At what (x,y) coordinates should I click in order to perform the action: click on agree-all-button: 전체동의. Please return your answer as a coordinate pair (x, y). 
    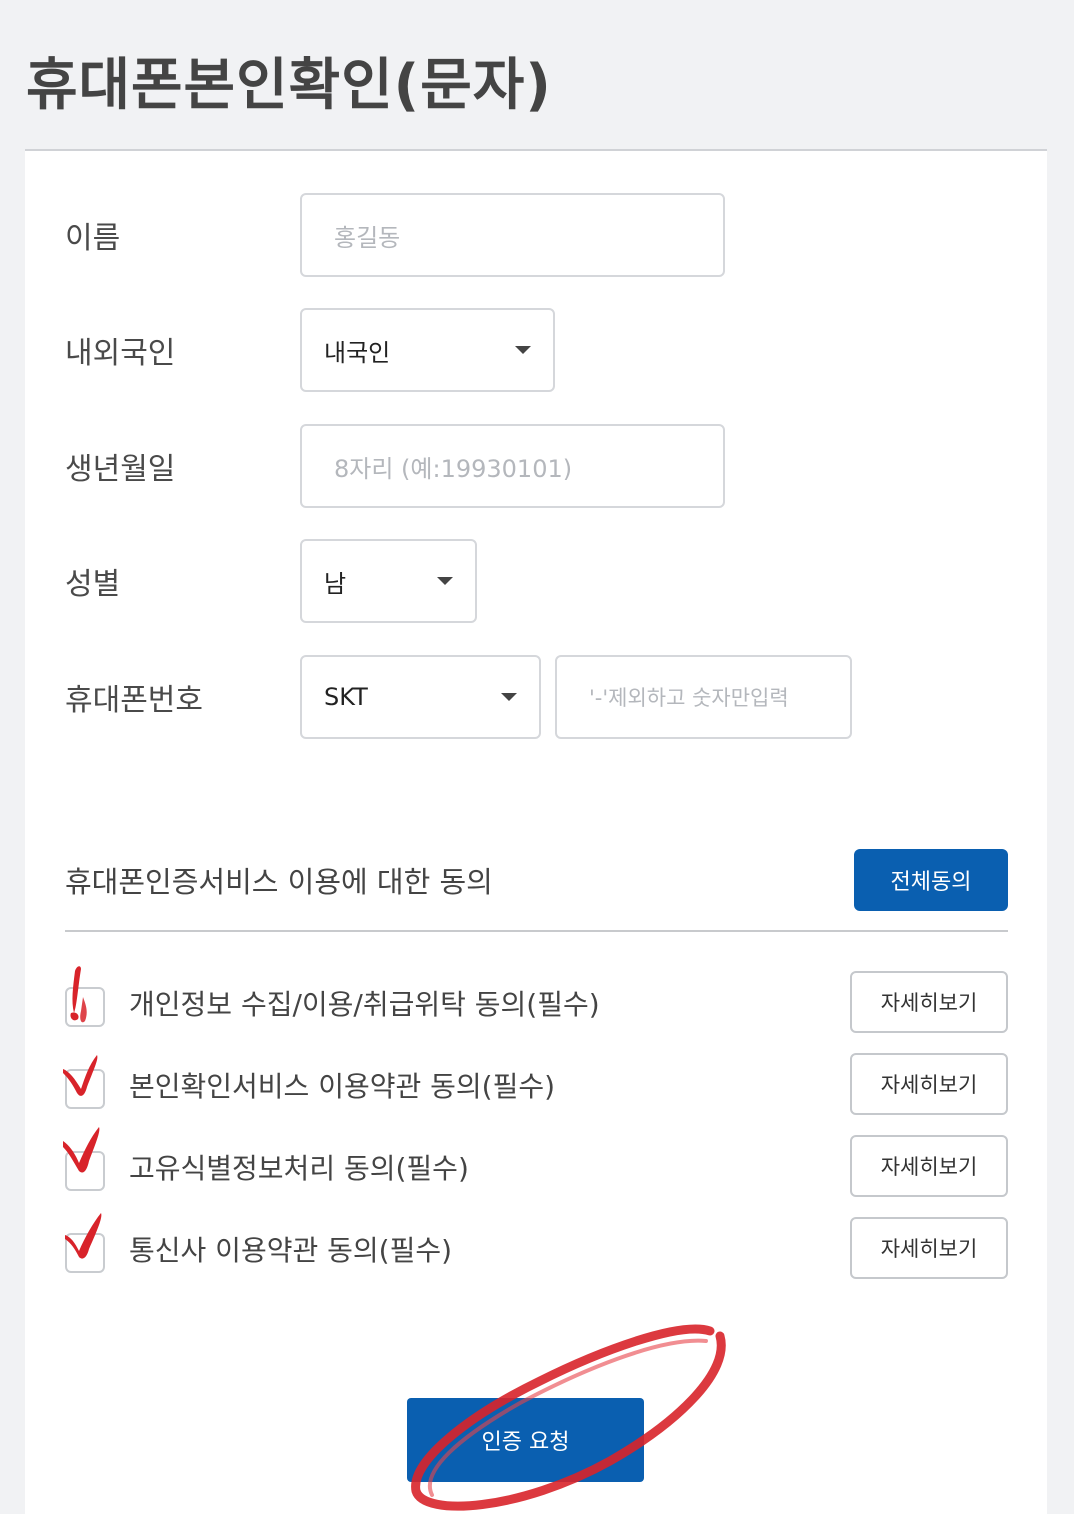
    Looking at the image, I should click on (931, 880).